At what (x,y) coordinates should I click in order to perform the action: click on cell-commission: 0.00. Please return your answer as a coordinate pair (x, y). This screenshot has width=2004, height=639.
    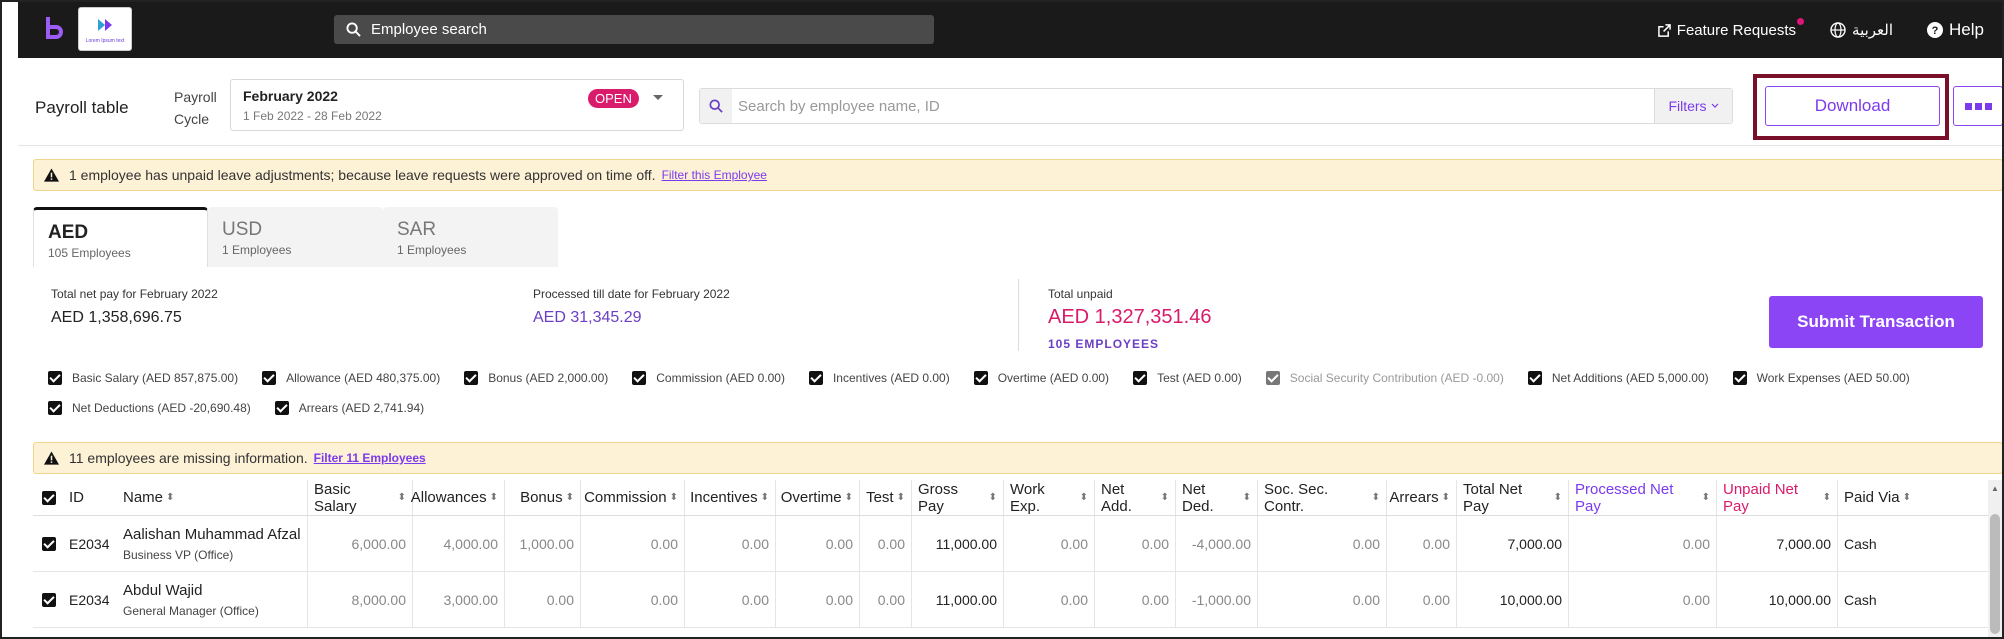
    Looking at the image, I should click on (633, 543).